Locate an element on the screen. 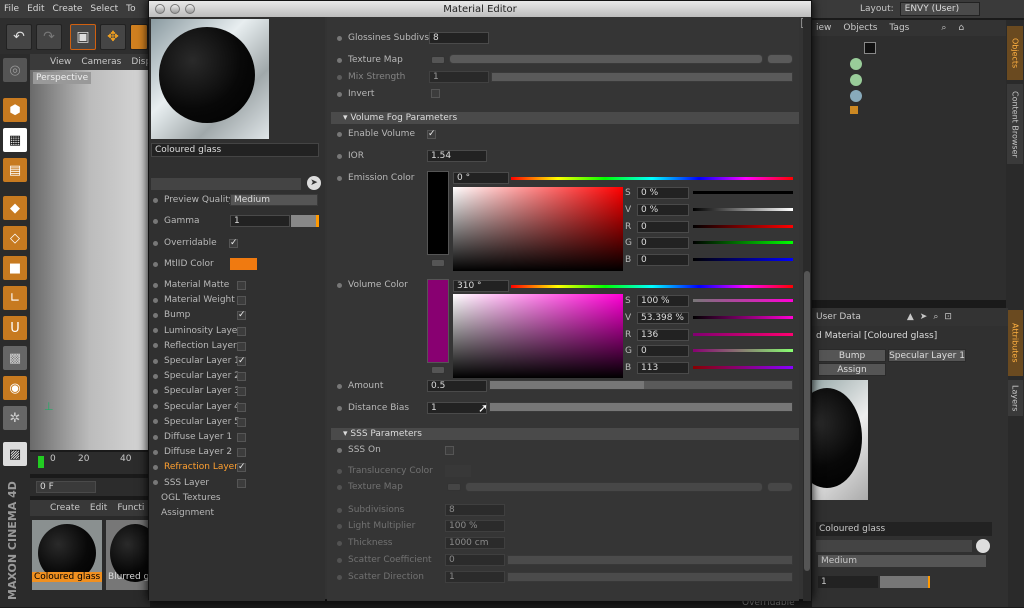 This screenshot has width=1024, height=608. menu-edit: Edit is located at coordinates (35, 9).